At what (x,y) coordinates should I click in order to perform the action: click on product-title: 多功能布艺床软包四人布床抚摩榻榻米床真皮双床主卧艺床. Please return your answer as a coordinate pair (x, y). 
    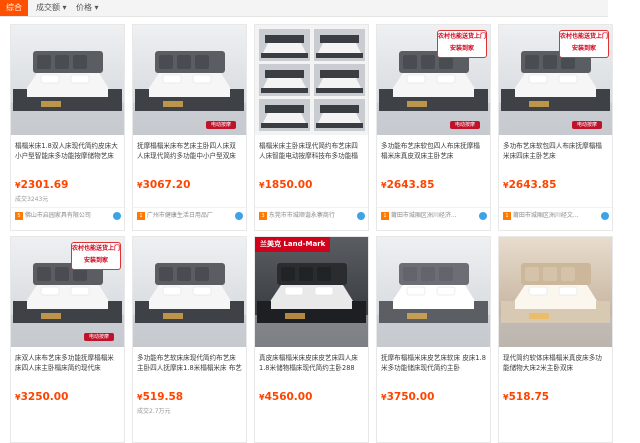
    Looking at the image, I should click on (433, 151).